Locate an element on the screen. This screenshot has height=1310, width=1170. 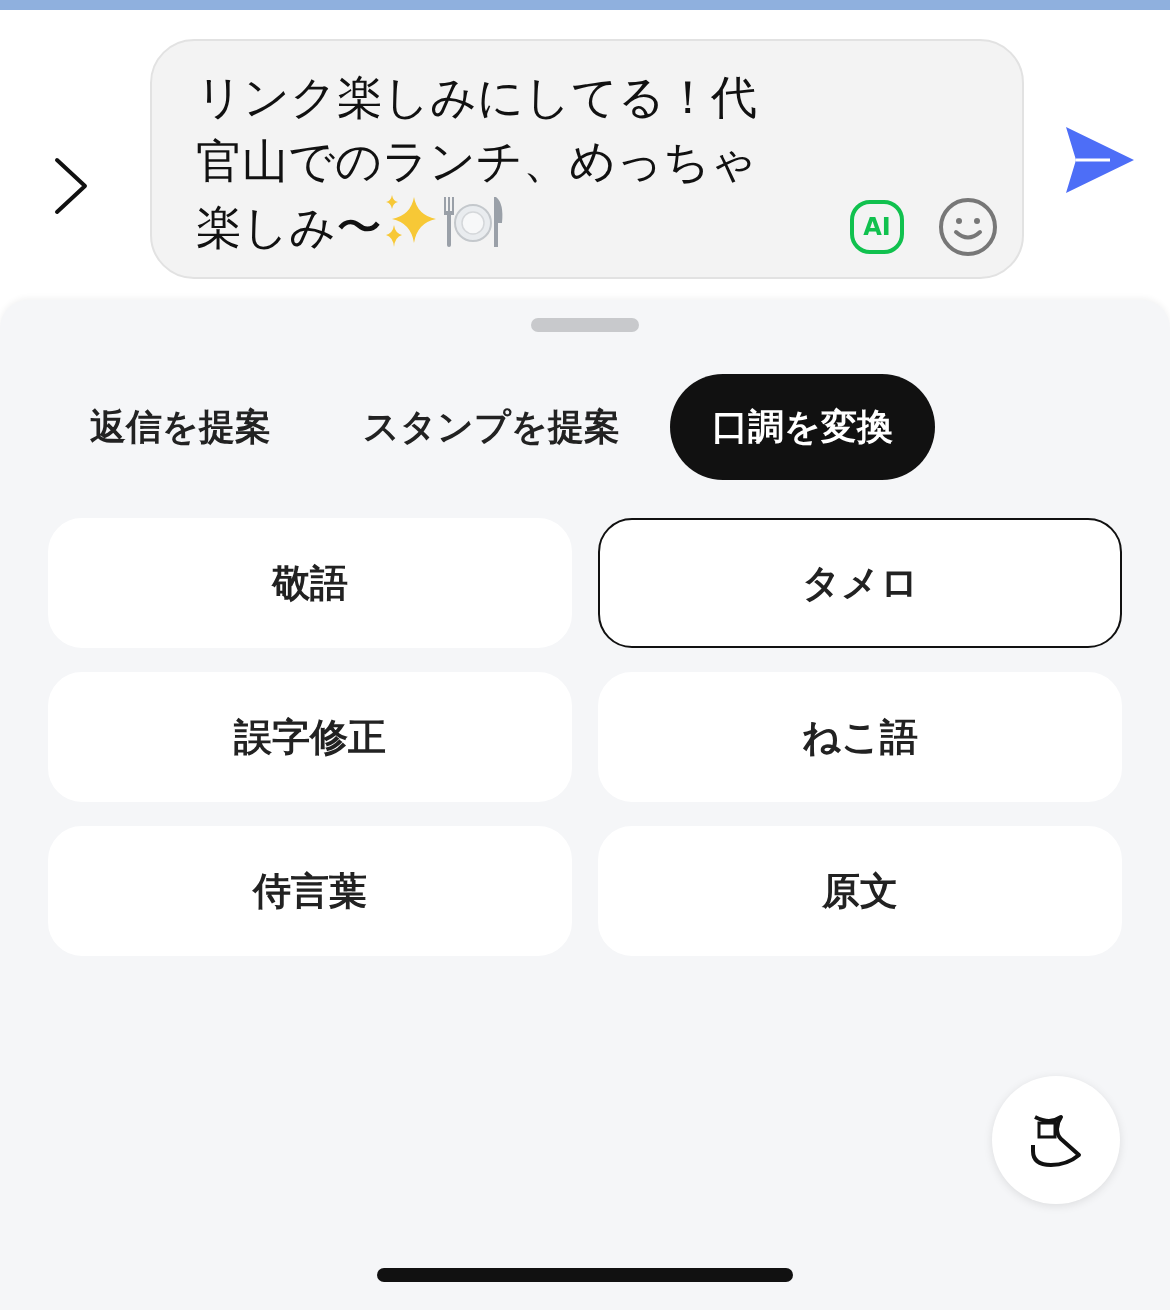
tone-option-button: ねこ語 is located at coordinates (860, 737).